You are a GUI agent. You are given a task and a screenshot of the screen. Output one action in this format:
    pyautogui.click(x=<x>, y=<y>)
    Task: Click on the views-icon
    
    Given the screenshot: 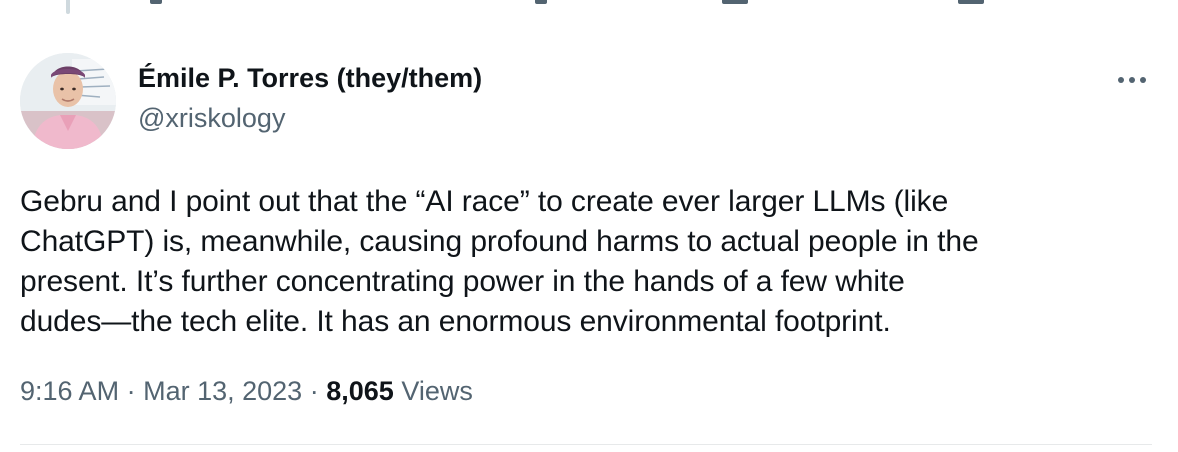 What is the action you would take?
    pyautogui.click(x=735, y=2)
    